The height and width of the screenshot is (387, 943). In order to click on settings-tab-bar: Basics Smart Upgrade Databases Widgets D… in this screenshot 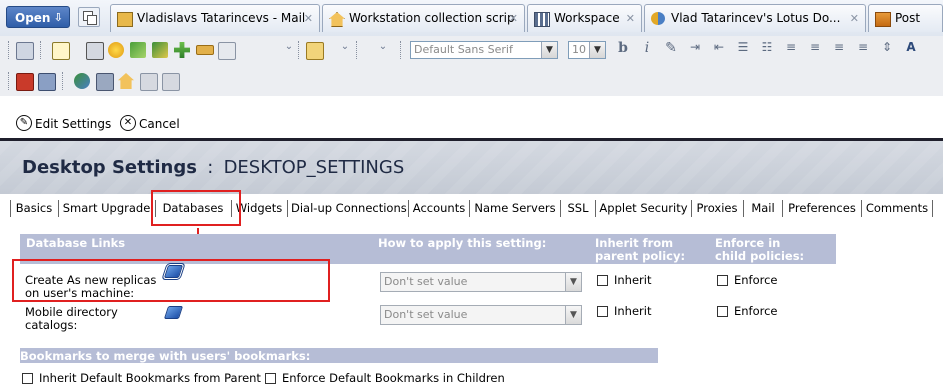, I will do `click(476, 209)`.